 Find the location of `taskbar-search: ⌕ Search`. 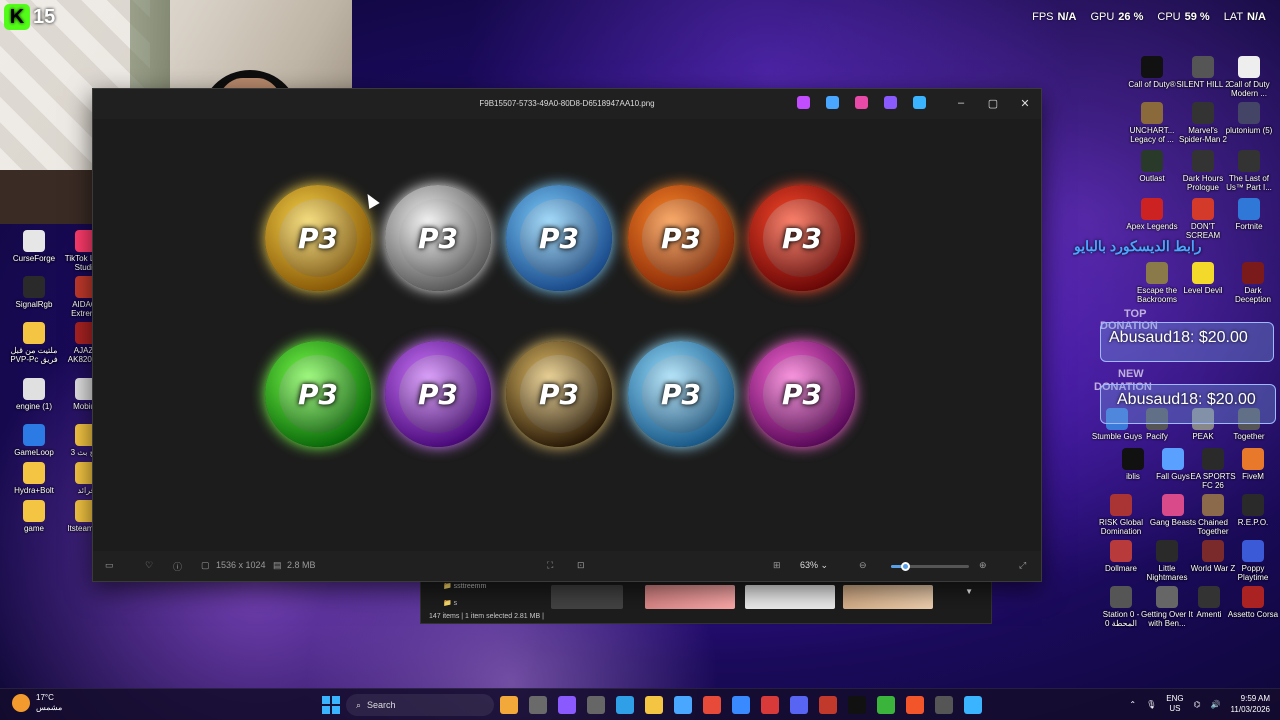

taskbar-search: ⌕ Search is located at coordinates (420, 705).